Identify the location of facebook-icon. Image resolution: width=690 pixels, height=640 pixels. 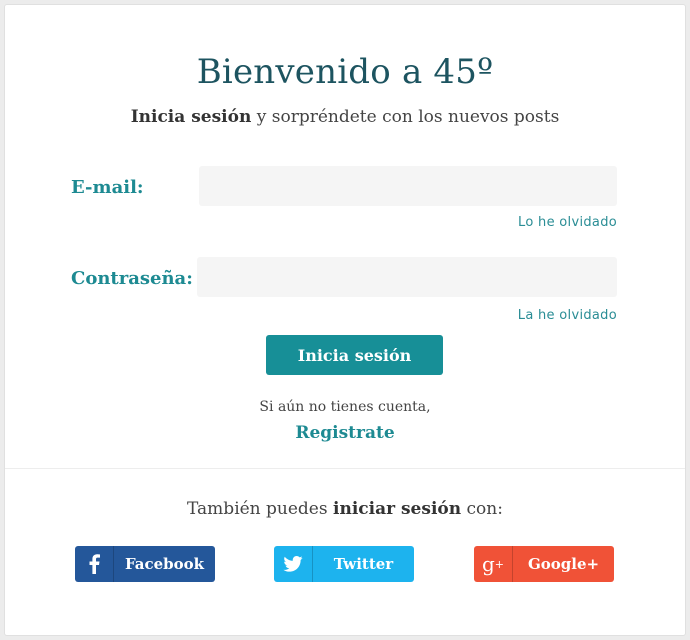
(94, 564).